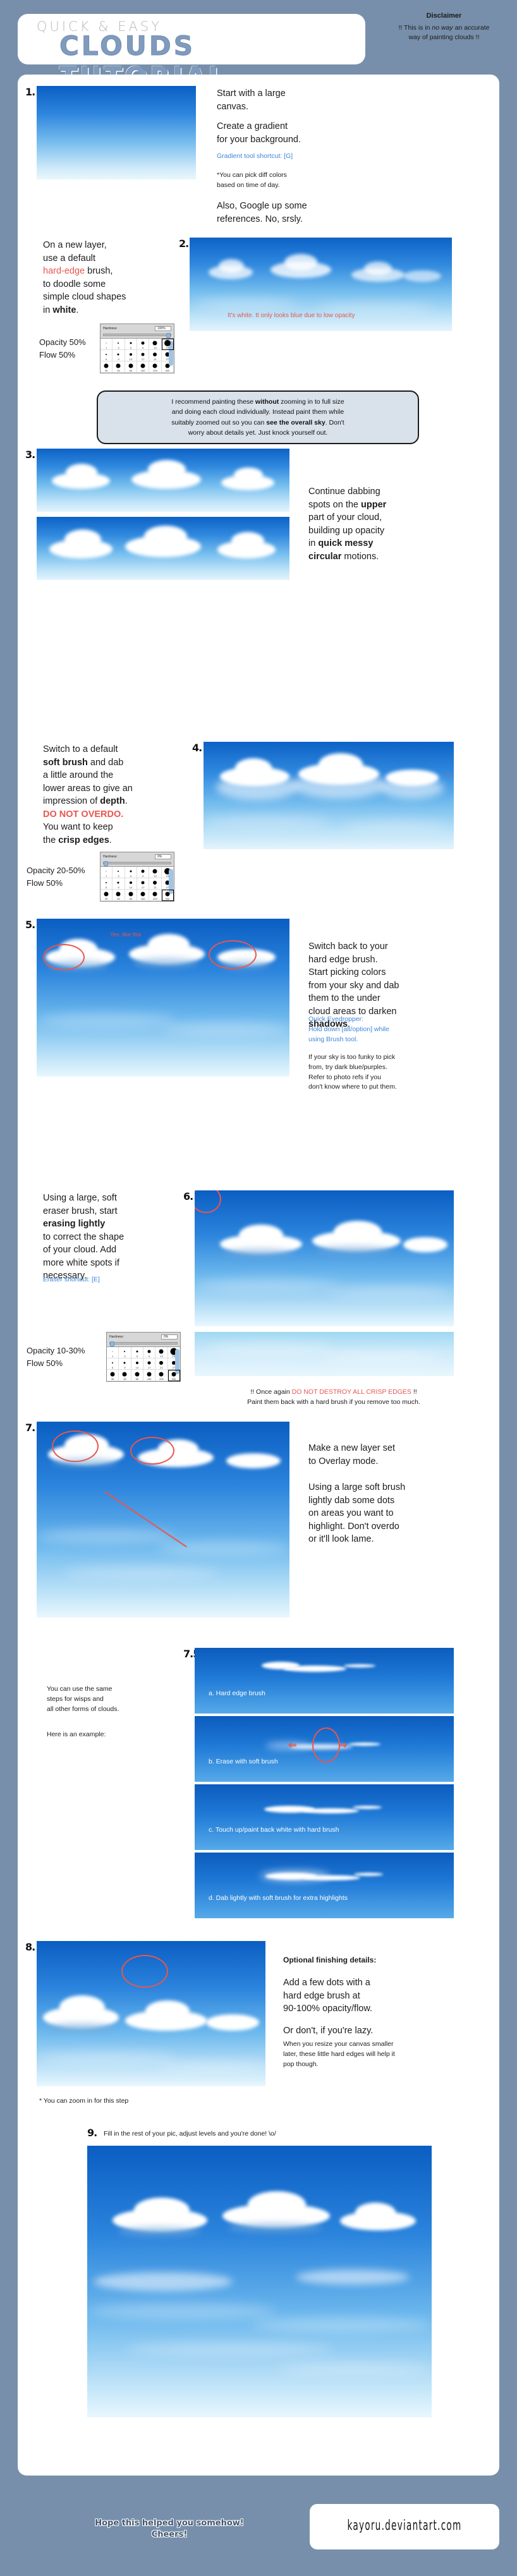 Image resolution: width=517 pixels, height=2576 pixels. I want to click on brush-preset-selected: 19, so click(168, 344).